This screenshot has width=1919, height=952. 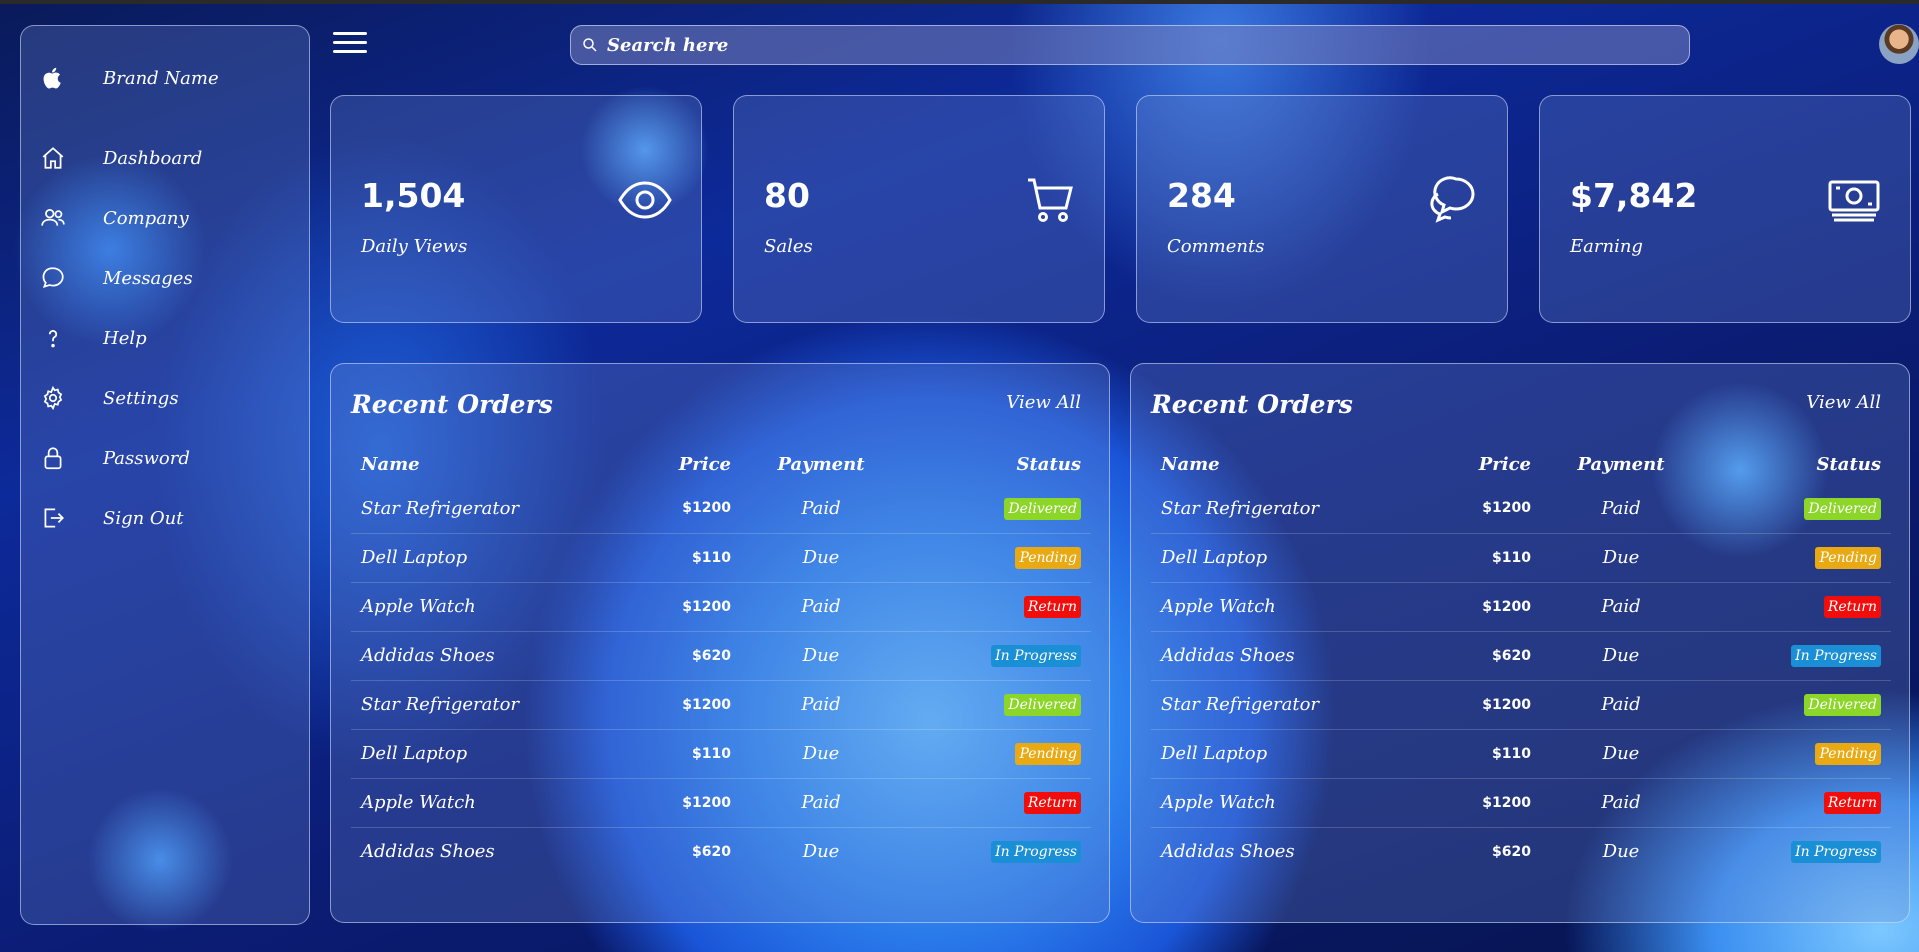 I want to click on search-icon, so click(x=590, y=45).